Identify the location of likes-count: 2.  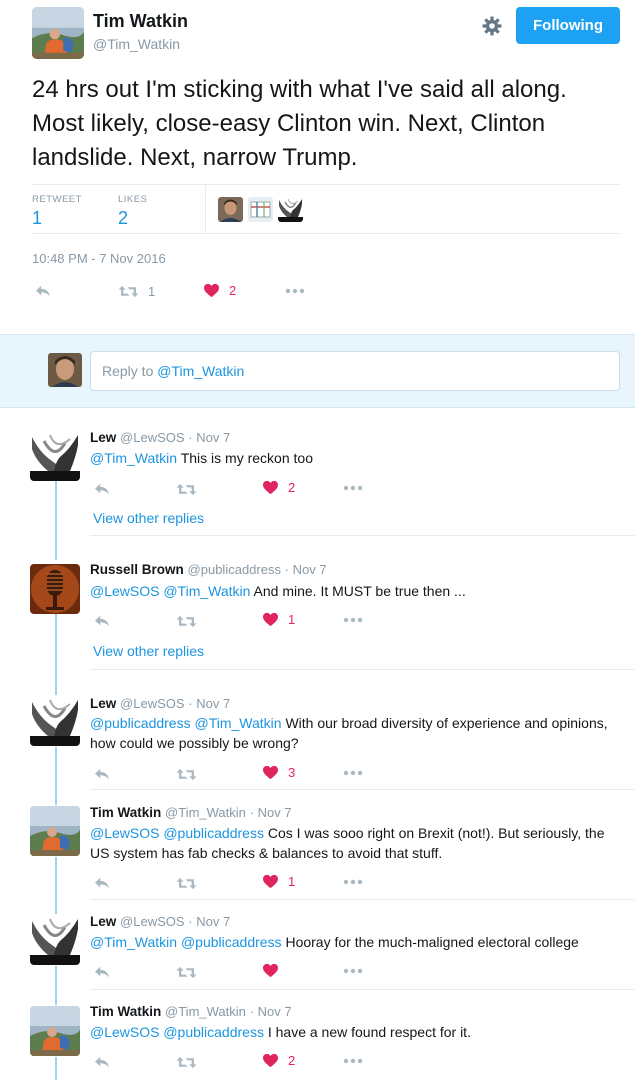
(123, 218).